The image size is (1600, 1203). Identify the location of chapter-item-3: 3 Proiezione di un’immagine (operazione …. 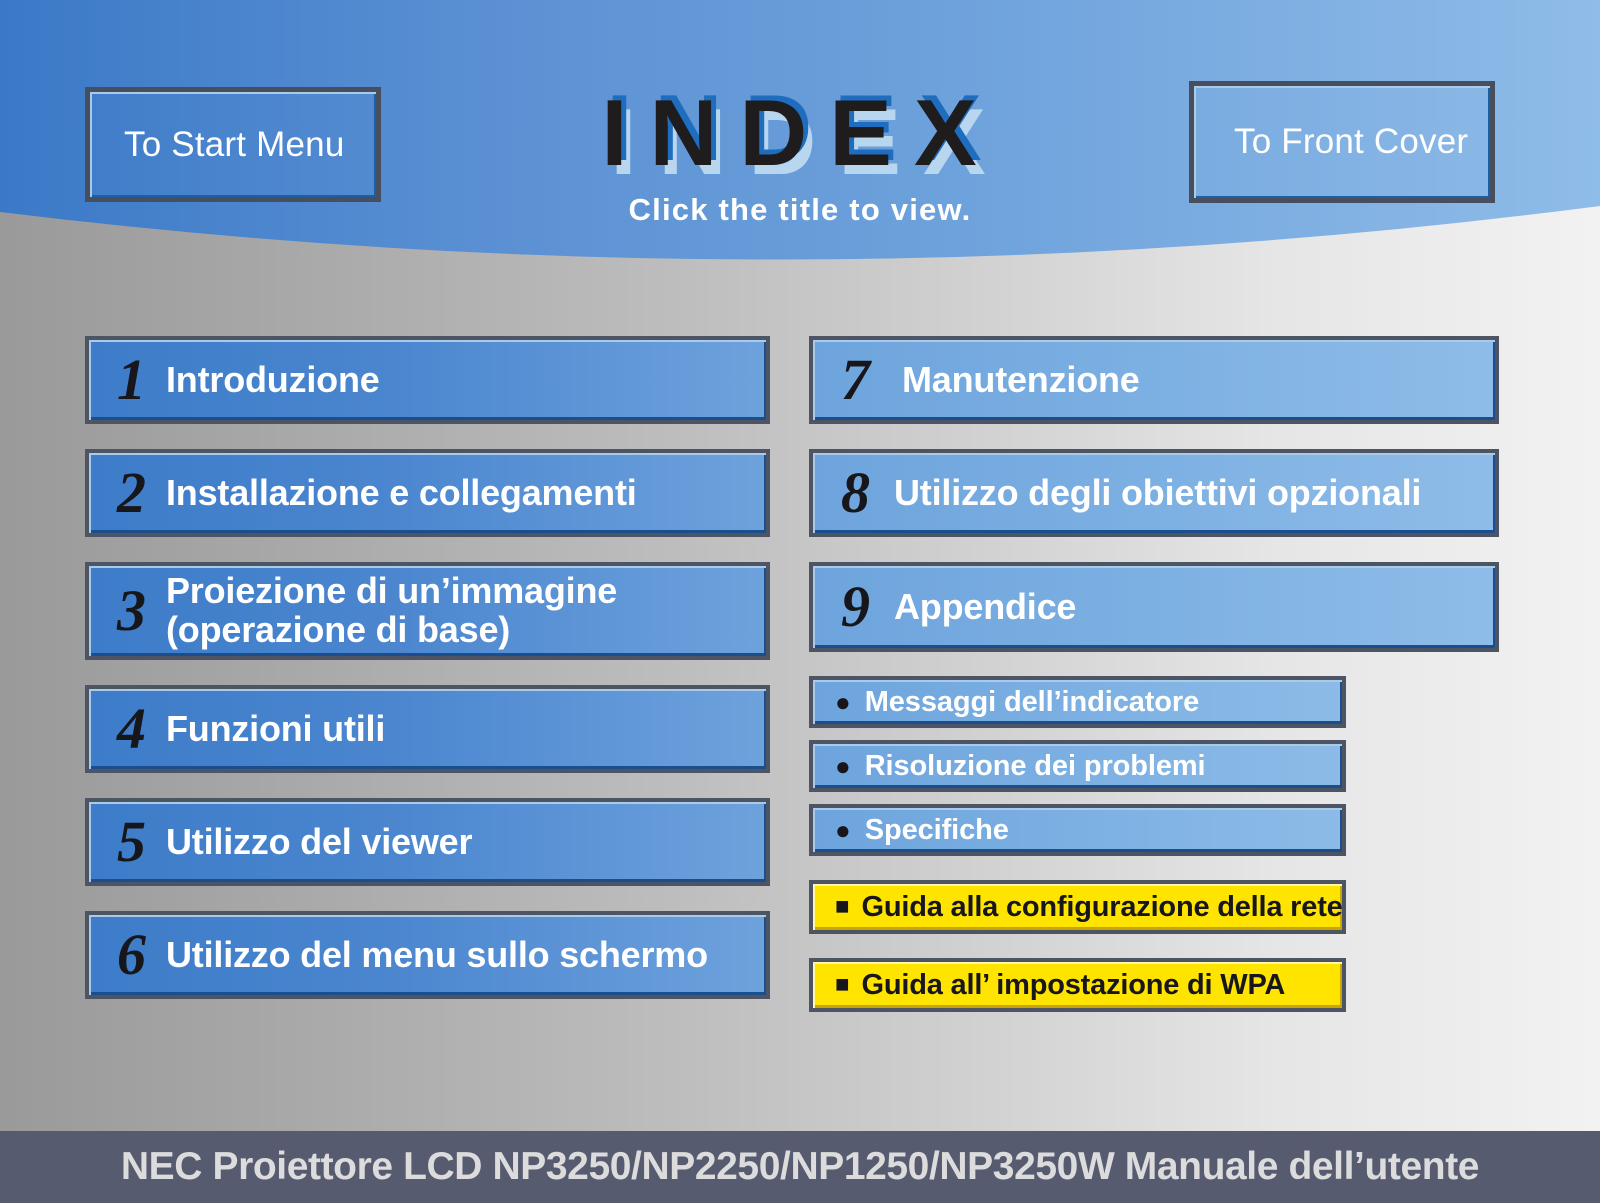
(427, 611).